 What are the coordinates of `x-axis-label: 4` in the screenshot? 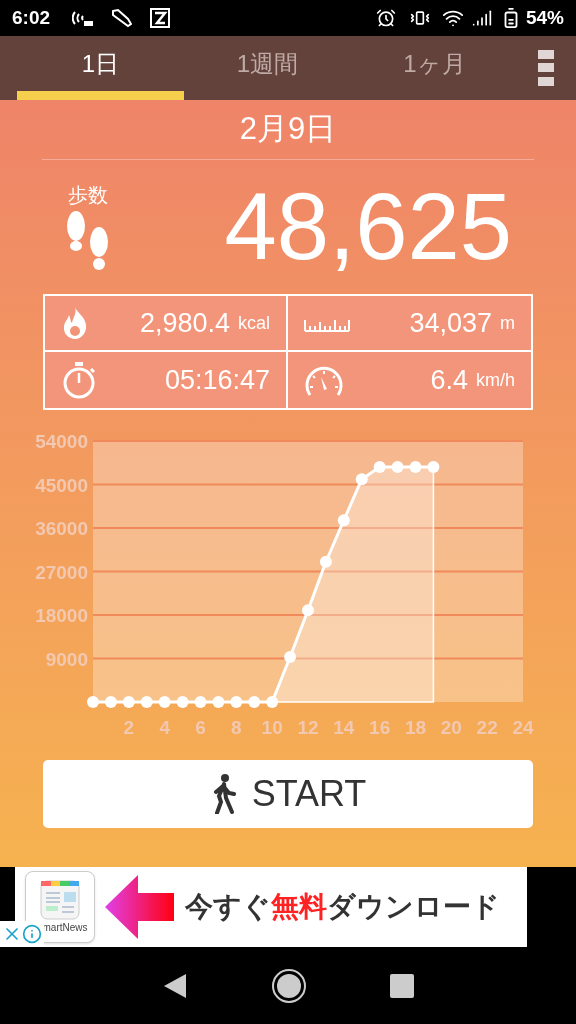 It's located at (164, 727).